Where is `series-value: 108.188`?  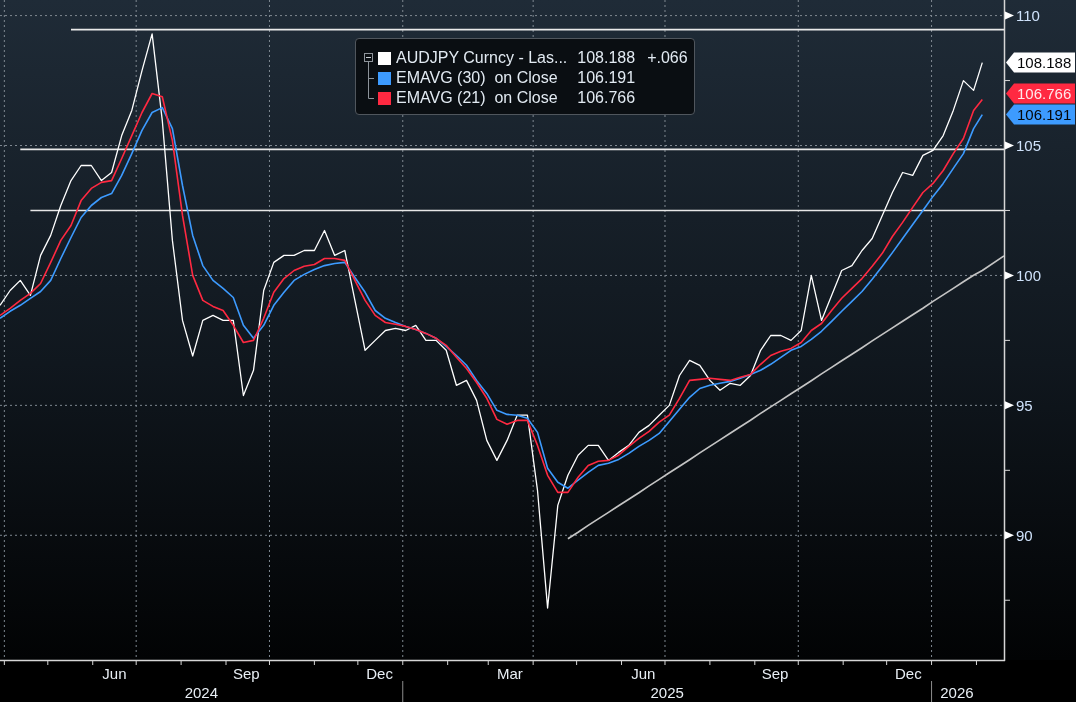
series-value: 108.188 is located at coordinates (606, 58).